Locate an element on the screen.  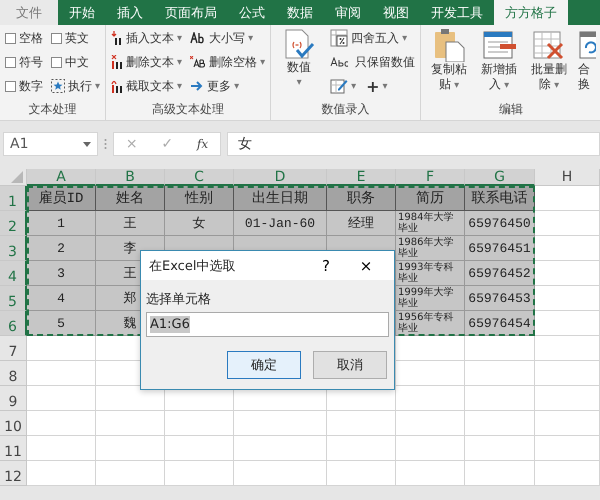
insert-function-button: fx is located at coordinates (202, 144).